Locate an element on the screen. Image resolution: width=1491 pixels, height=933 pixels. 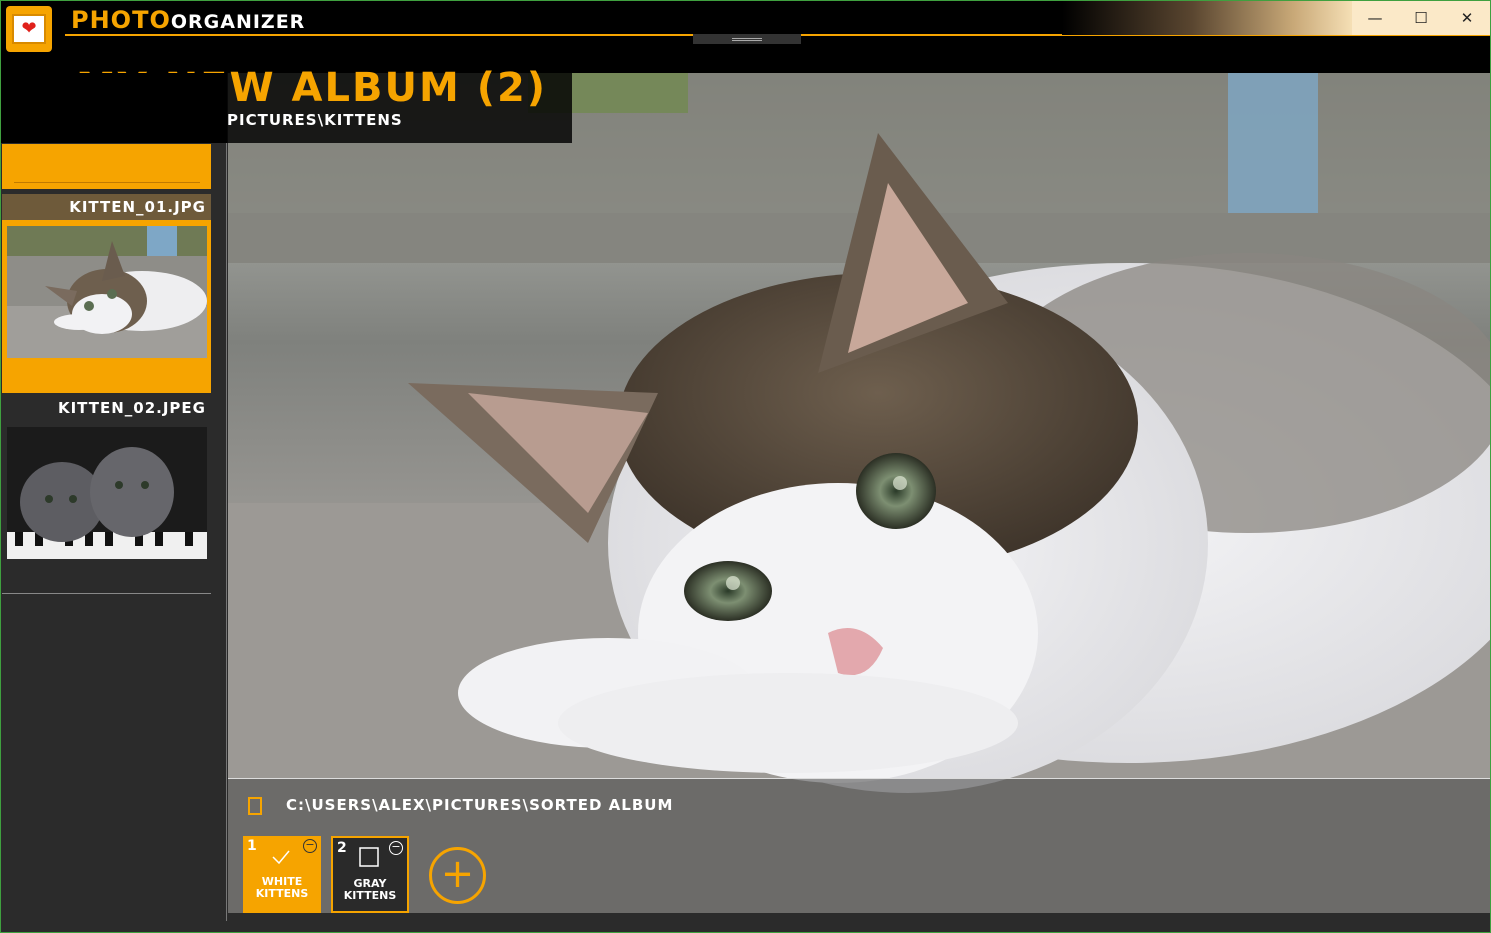
title-bar: ❤ Photoorganizer — ☐ ✕ is located at coordinates (745, 37).